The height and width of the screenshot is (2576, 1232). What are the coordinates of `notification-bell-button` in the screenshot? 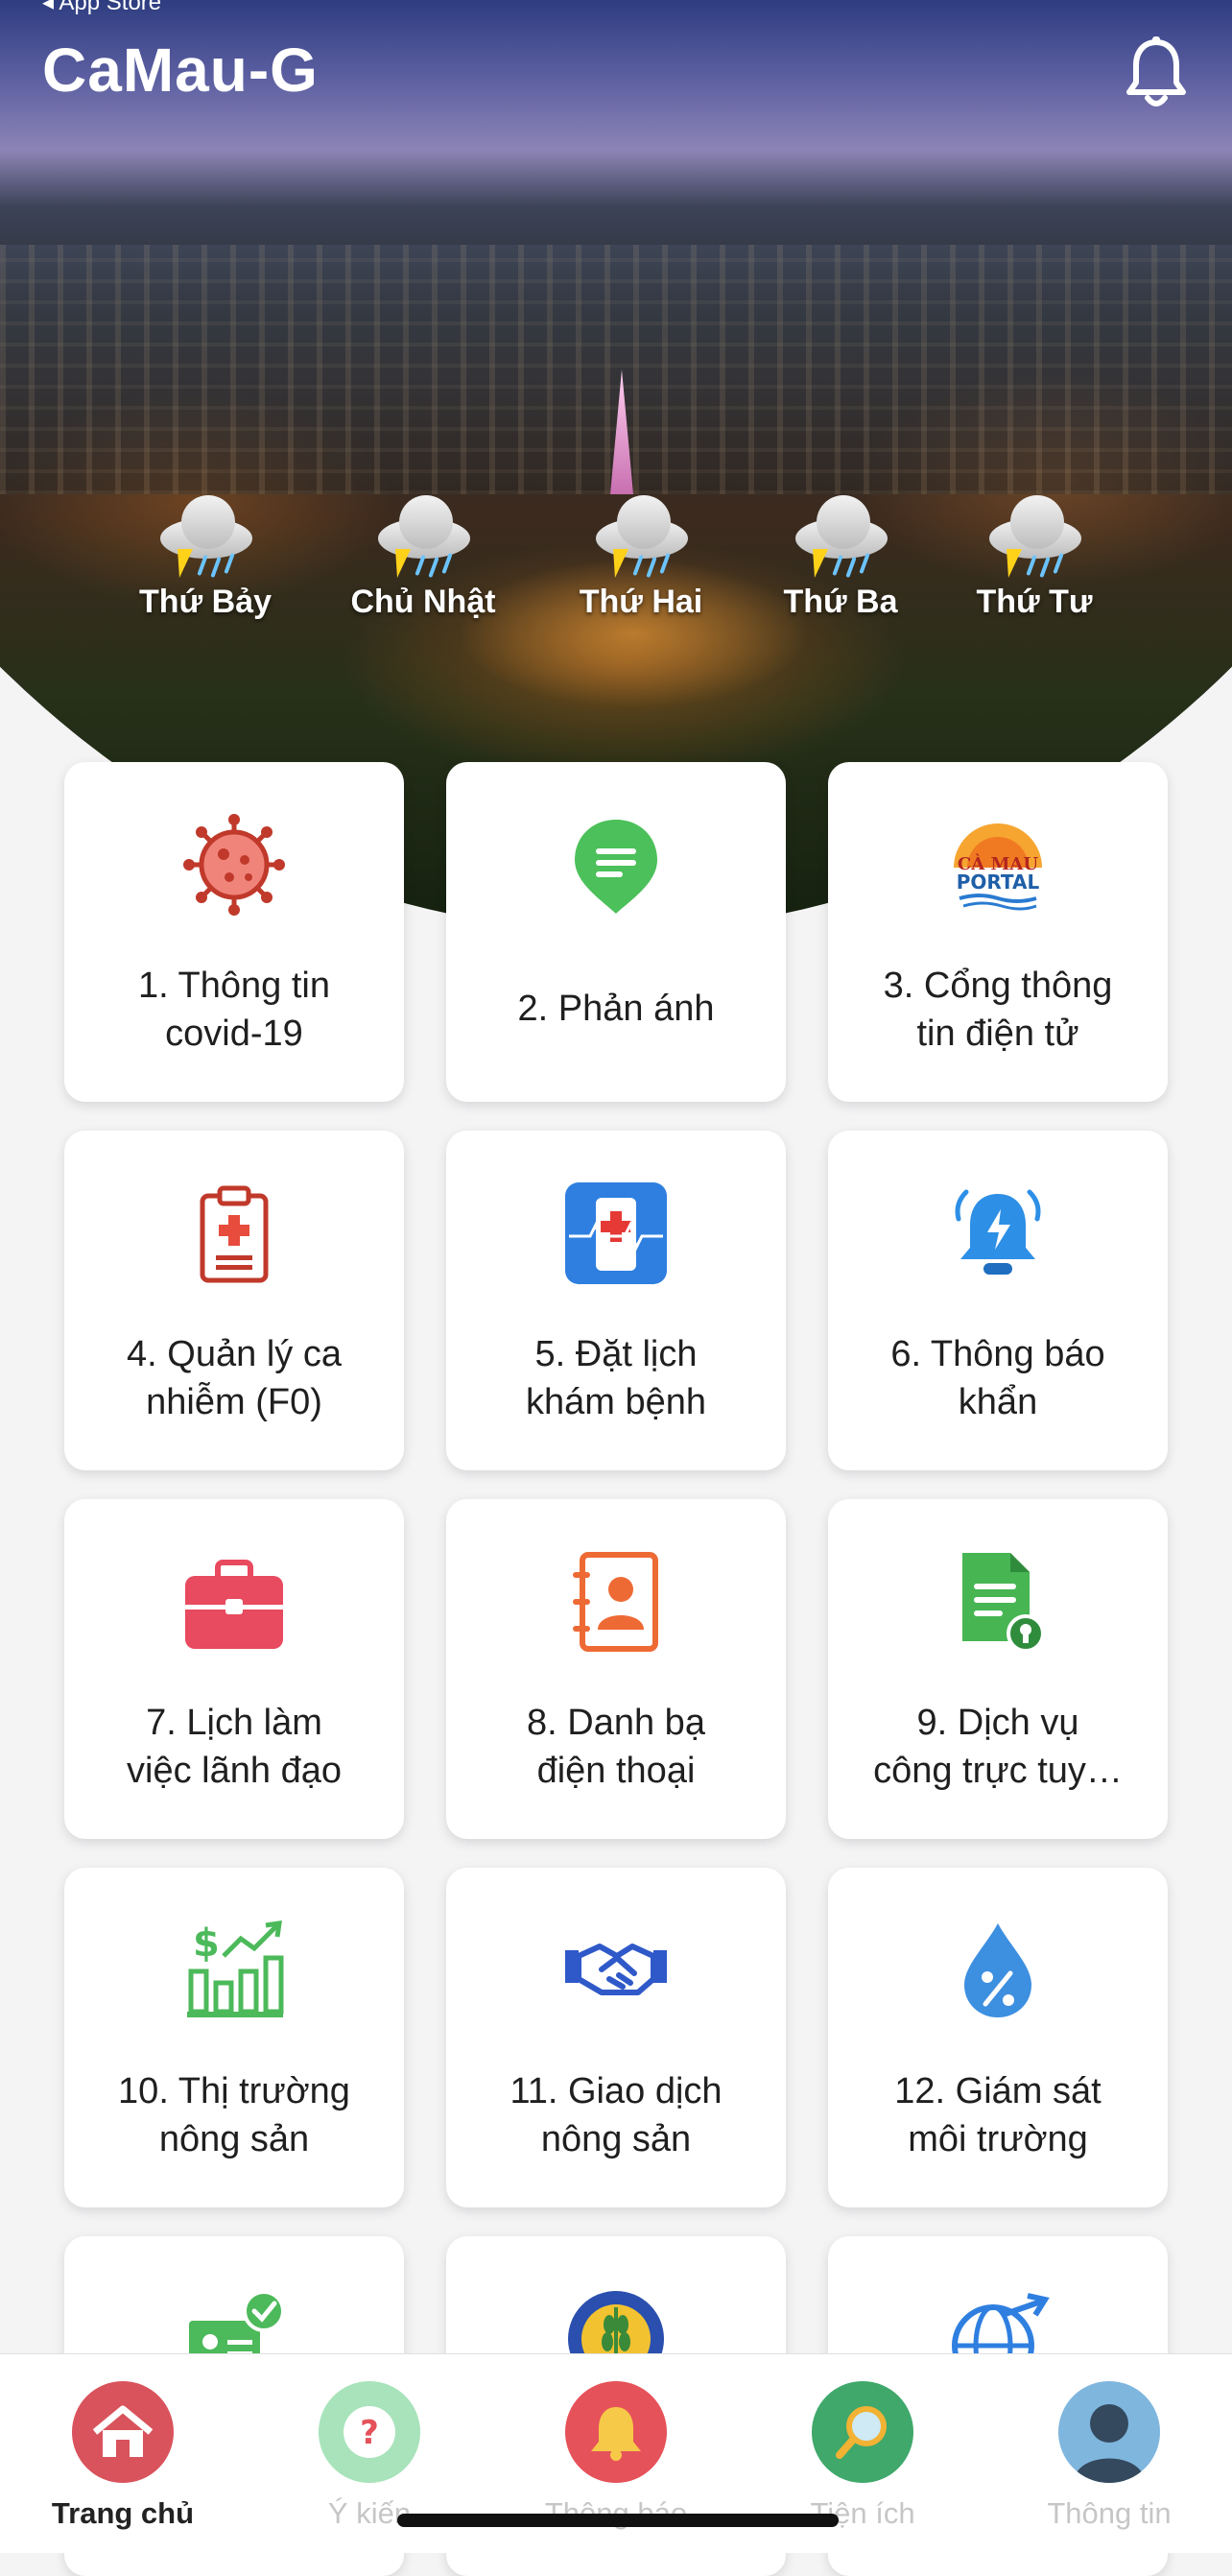 It's located at (1156, 72).